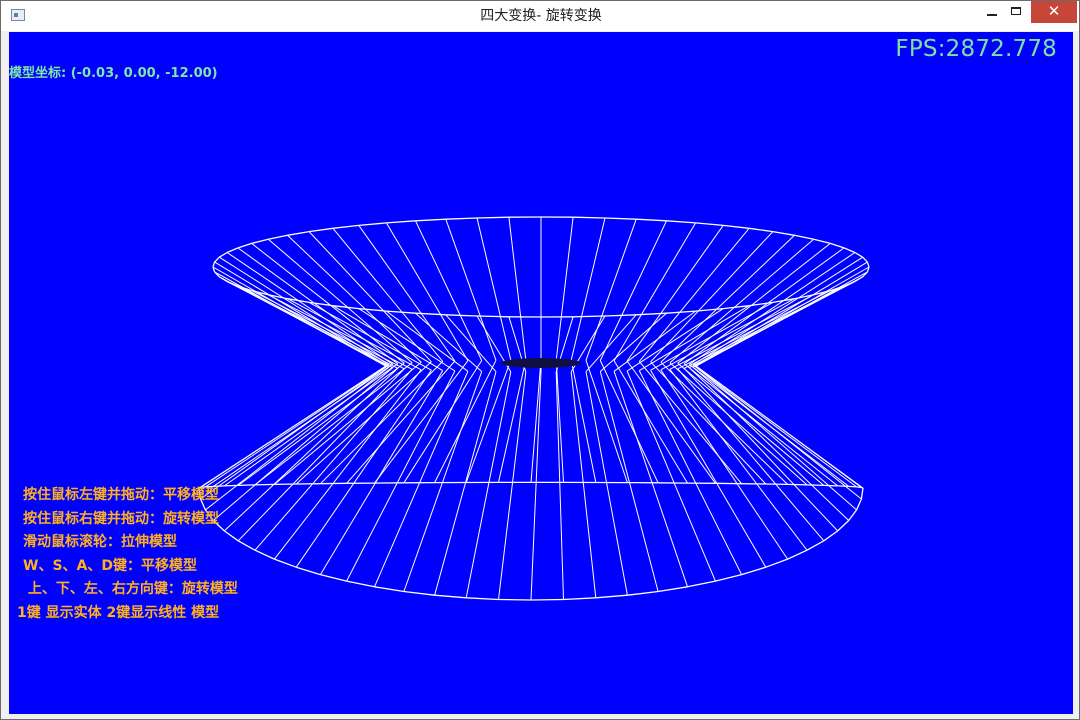 This screenshot has height=720, width=1080. I want to click on fps-counter: FPS:2872.778, so click(976, 49).